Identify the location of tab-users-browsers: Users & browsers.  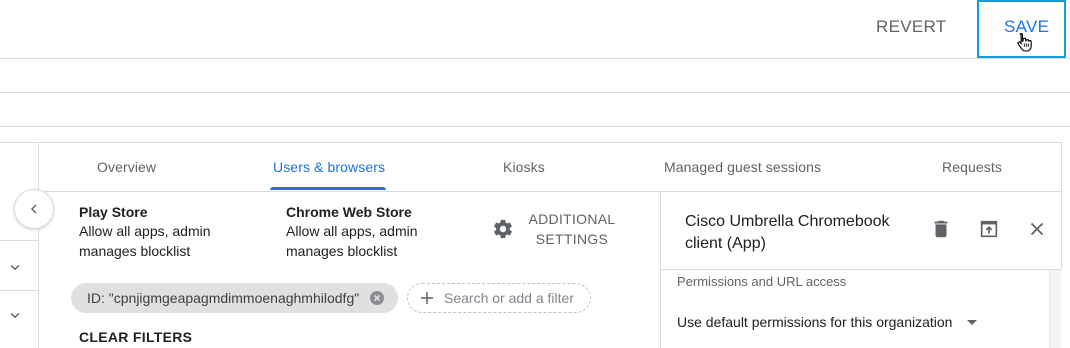
(329, 167).